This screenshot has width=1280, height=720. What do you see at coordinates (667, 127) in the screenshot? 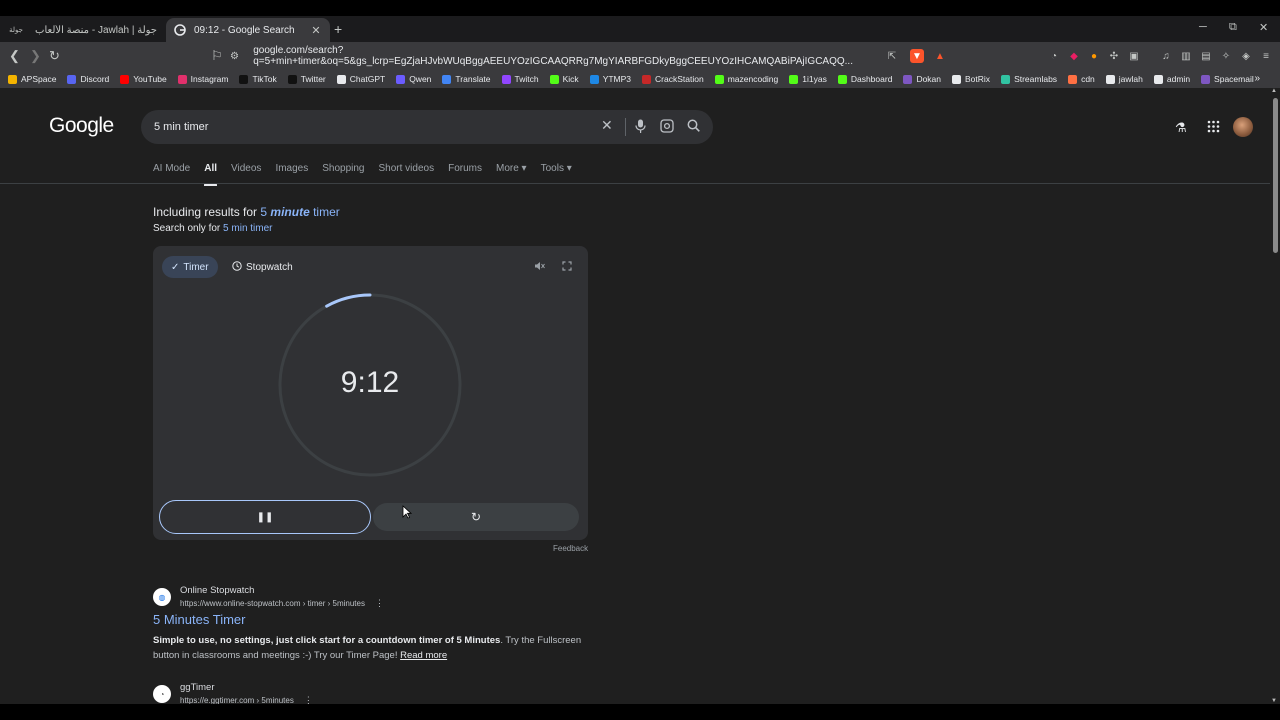
I see `lens-icon` at bounding box center [667, 127].